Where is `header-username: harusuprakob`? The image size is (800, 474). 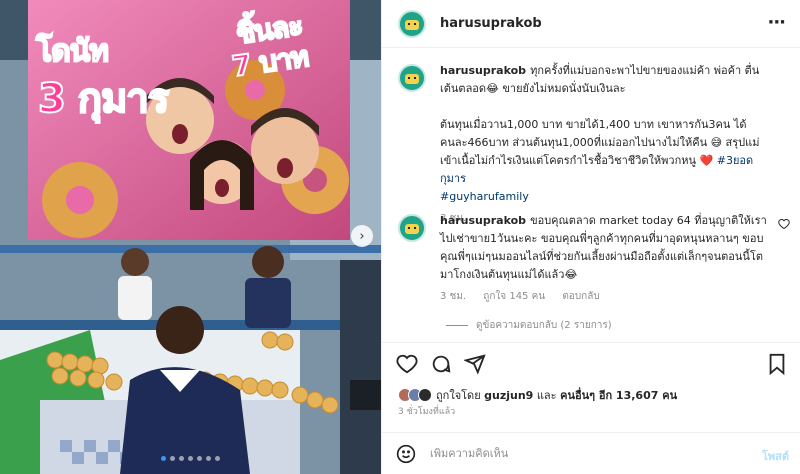 header-username: harusuprakob is located at coordinates (491, 23).